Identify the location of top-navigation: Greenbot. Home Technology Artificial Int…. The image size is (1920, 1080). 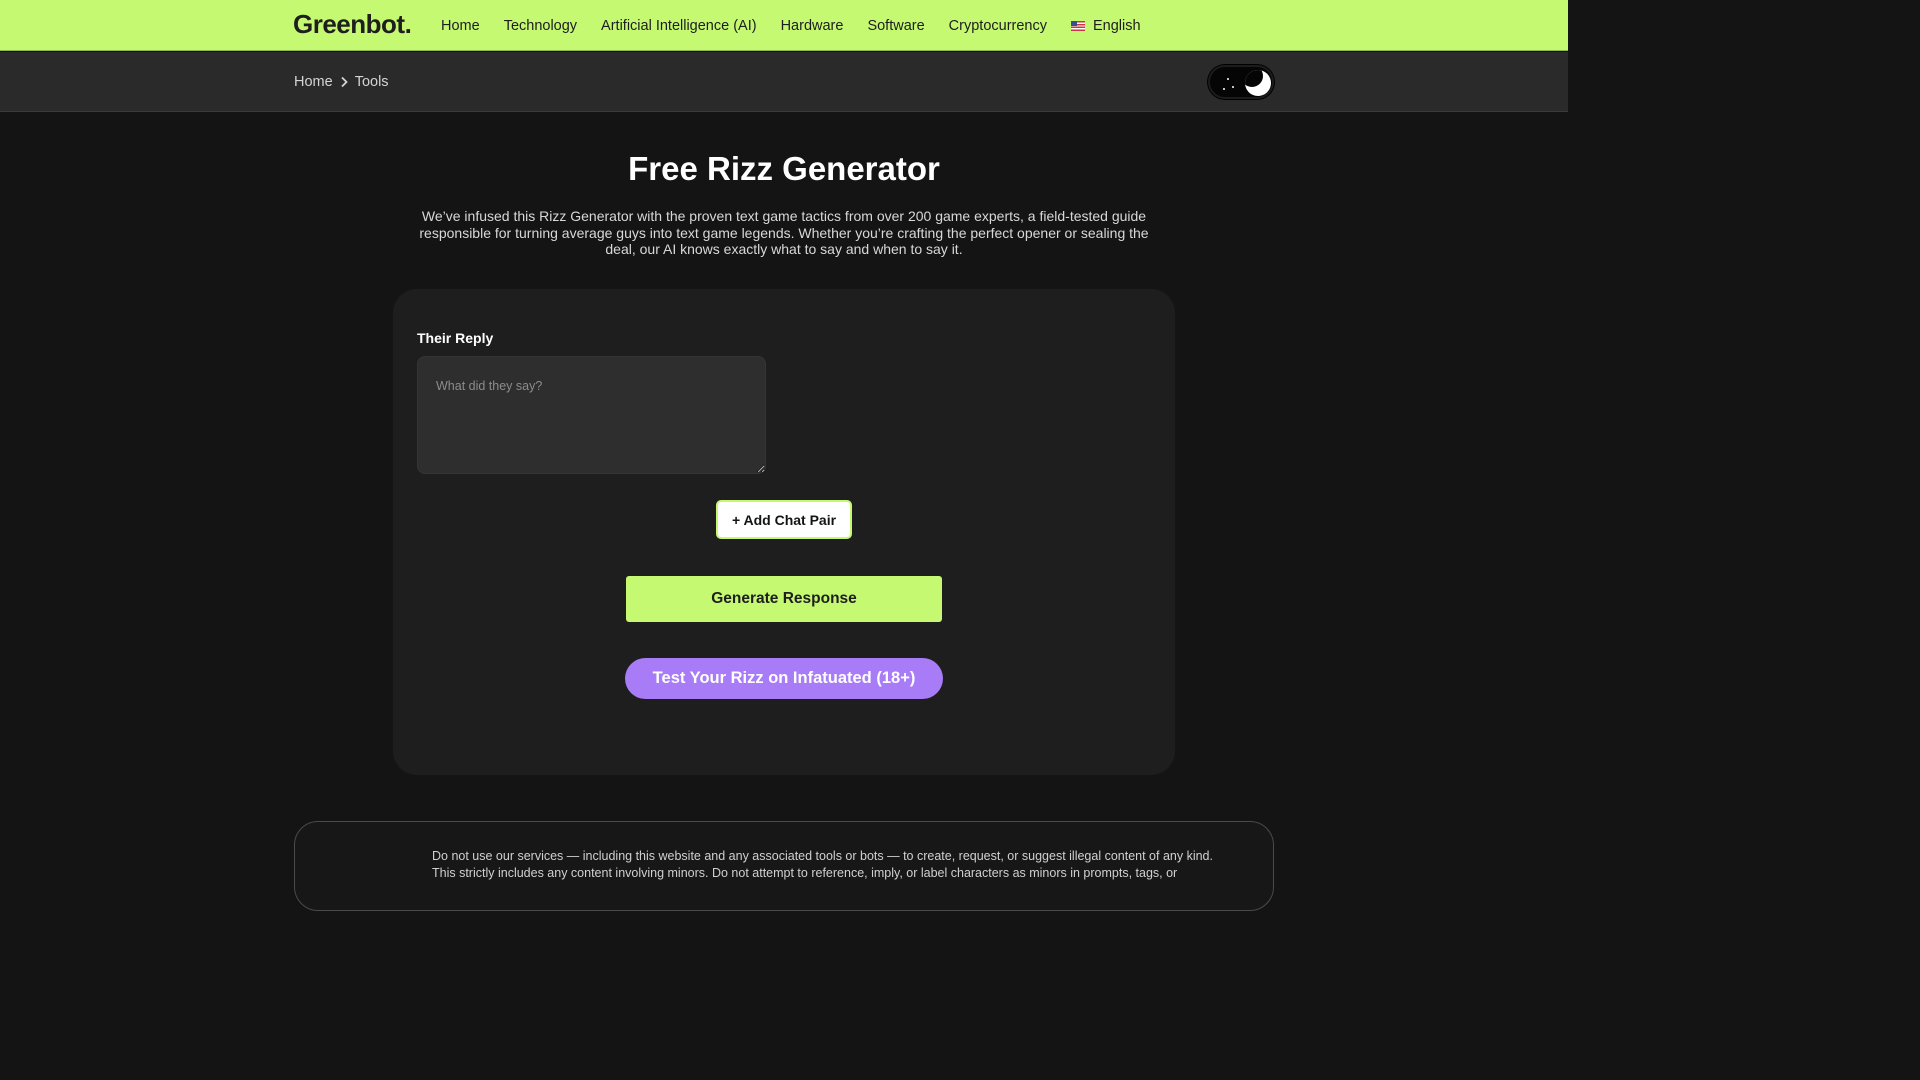
(784, 25).